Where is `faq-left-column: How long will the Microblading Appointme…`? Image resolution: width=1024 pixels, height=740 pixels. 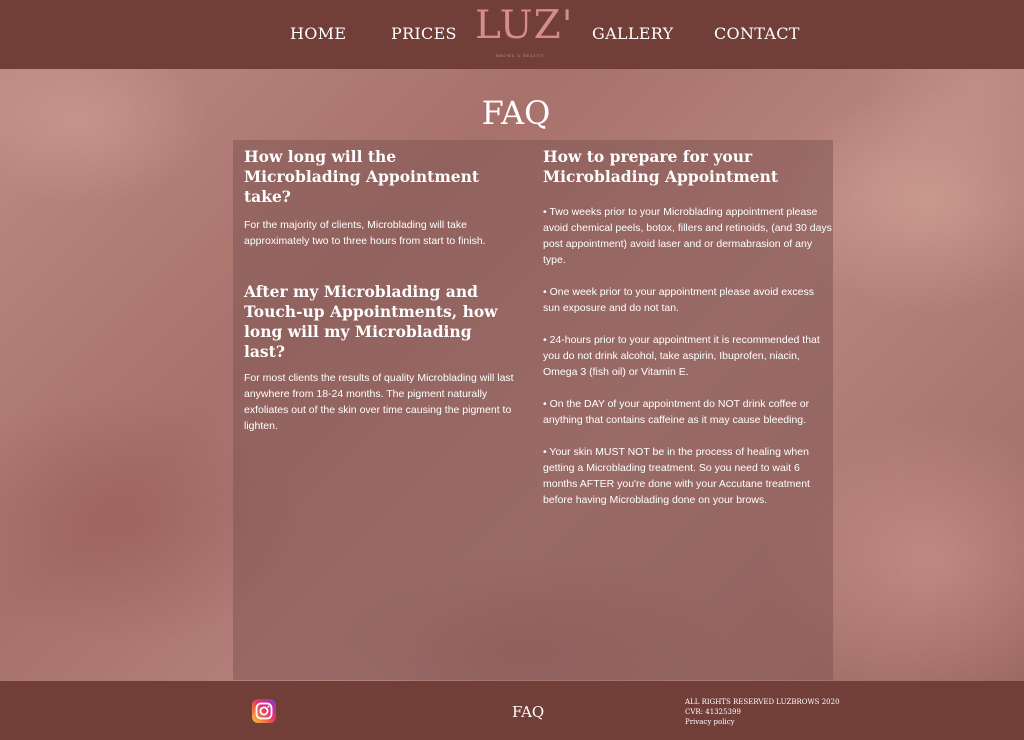
faq-left-column: How long will the Microblading Appointme… is located at coordinates (380, 290).